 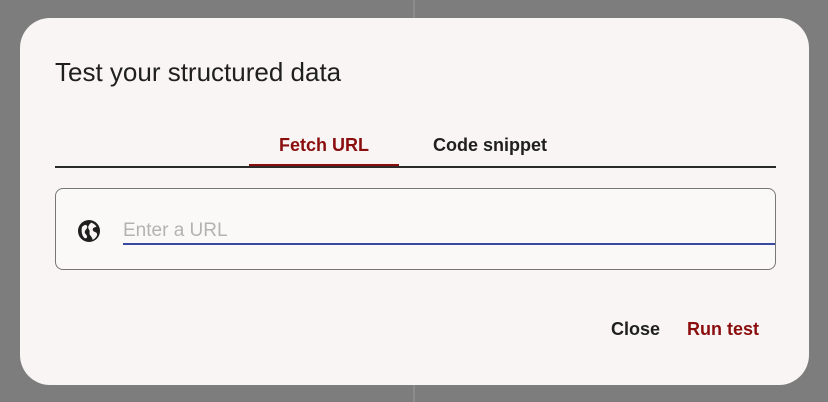 I want to click on close-button: Close, so click(x=635, y=329).